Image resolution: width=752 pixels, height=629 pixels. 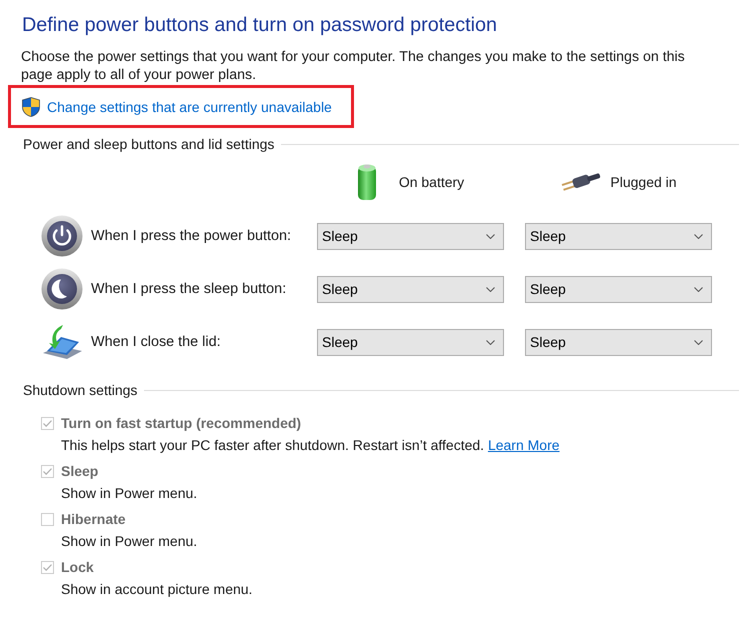 I want to click on setting-label: When I press the sleep button:, so click(x=189, y=289).